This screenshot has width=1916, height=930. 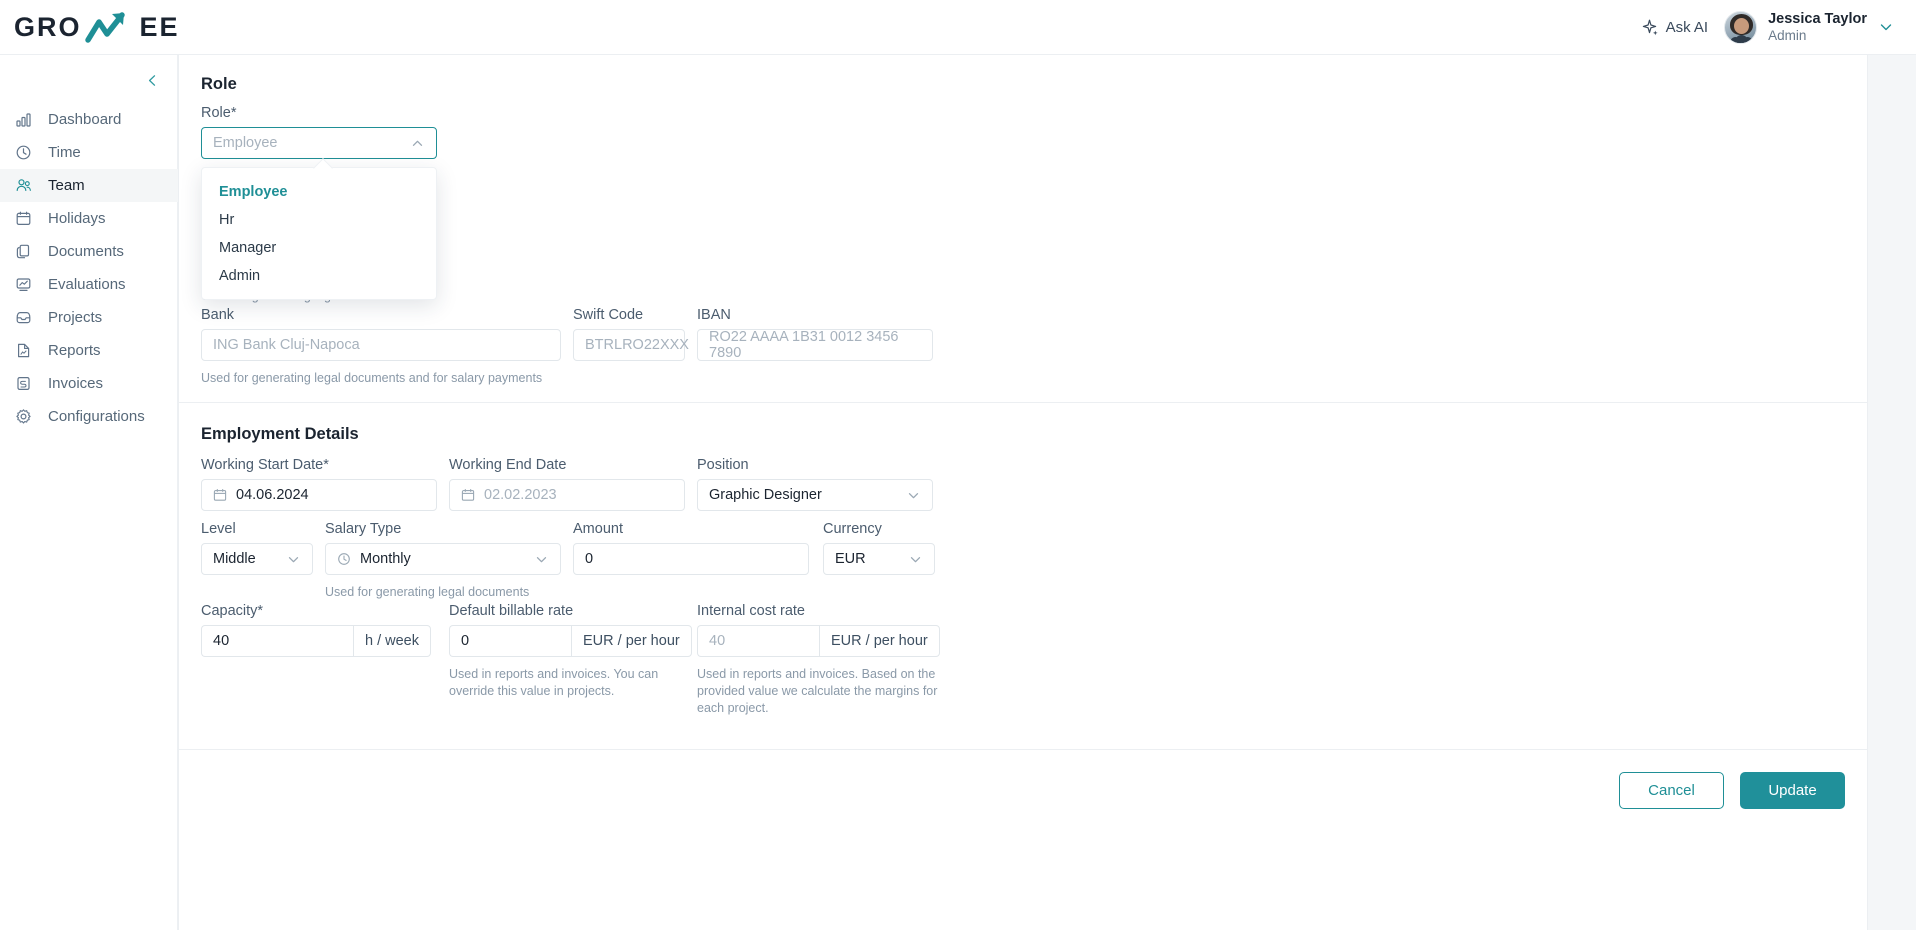 What do you see at coordinates (48, 26) in the screenshot?
I see `logo-text-left: GRO` at bounding box center [48, 26].